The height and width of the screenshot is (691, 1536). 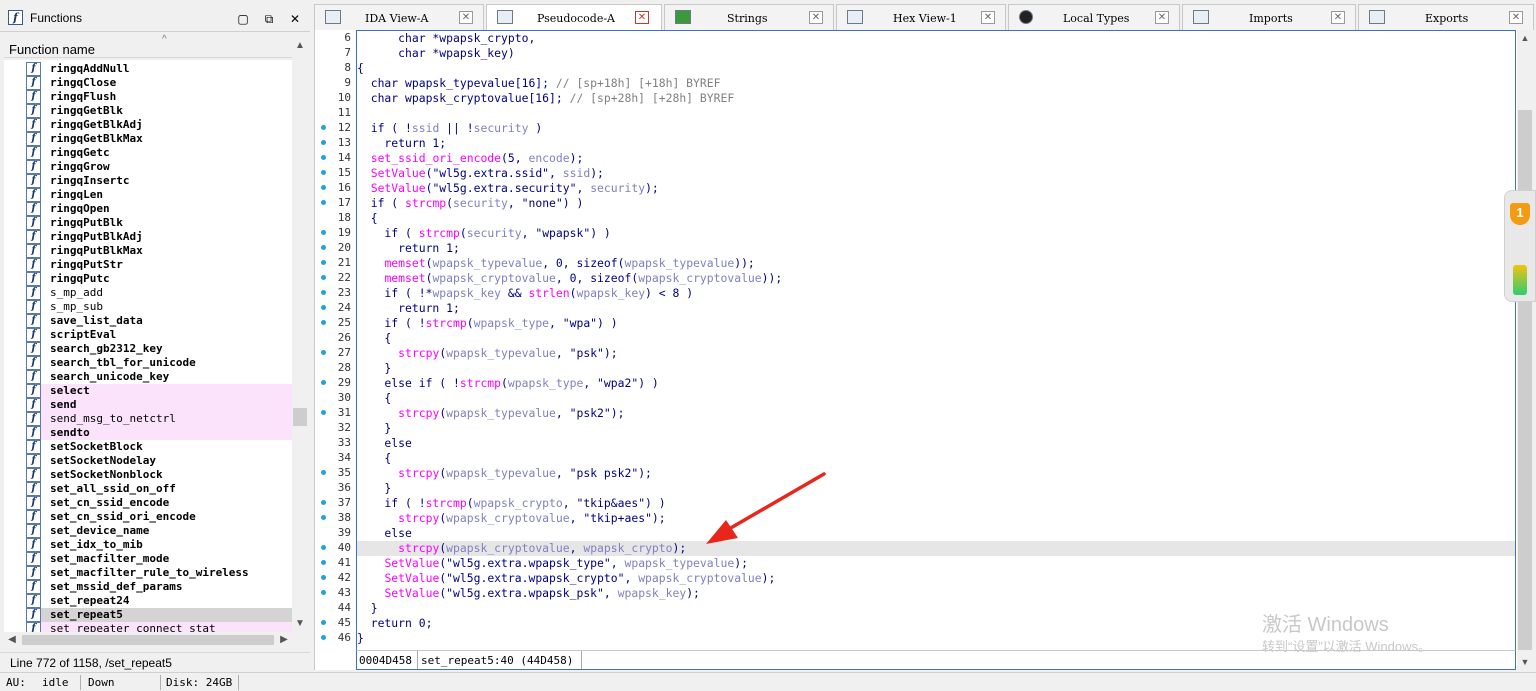 I want to click on floating-side-widget: 1, so click(x=1520, y=246).